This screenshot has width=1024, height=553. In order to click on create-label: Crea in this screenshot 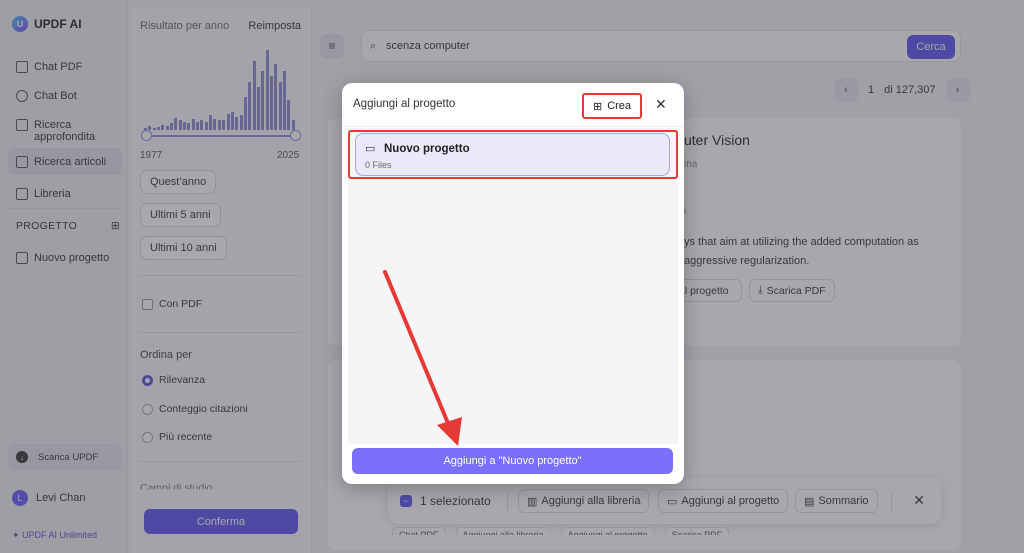, I will do `click(619, 106)`.